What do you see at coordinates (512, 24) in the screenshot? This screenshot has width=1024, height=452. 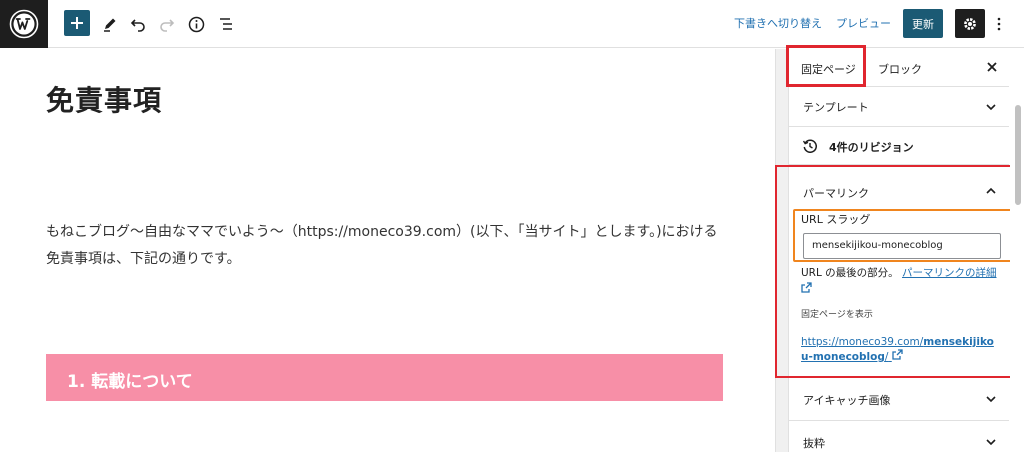 I see `editor-toolbar: 下書きへ切り替え プレビュー 更新` at bounding box center [512, 24].